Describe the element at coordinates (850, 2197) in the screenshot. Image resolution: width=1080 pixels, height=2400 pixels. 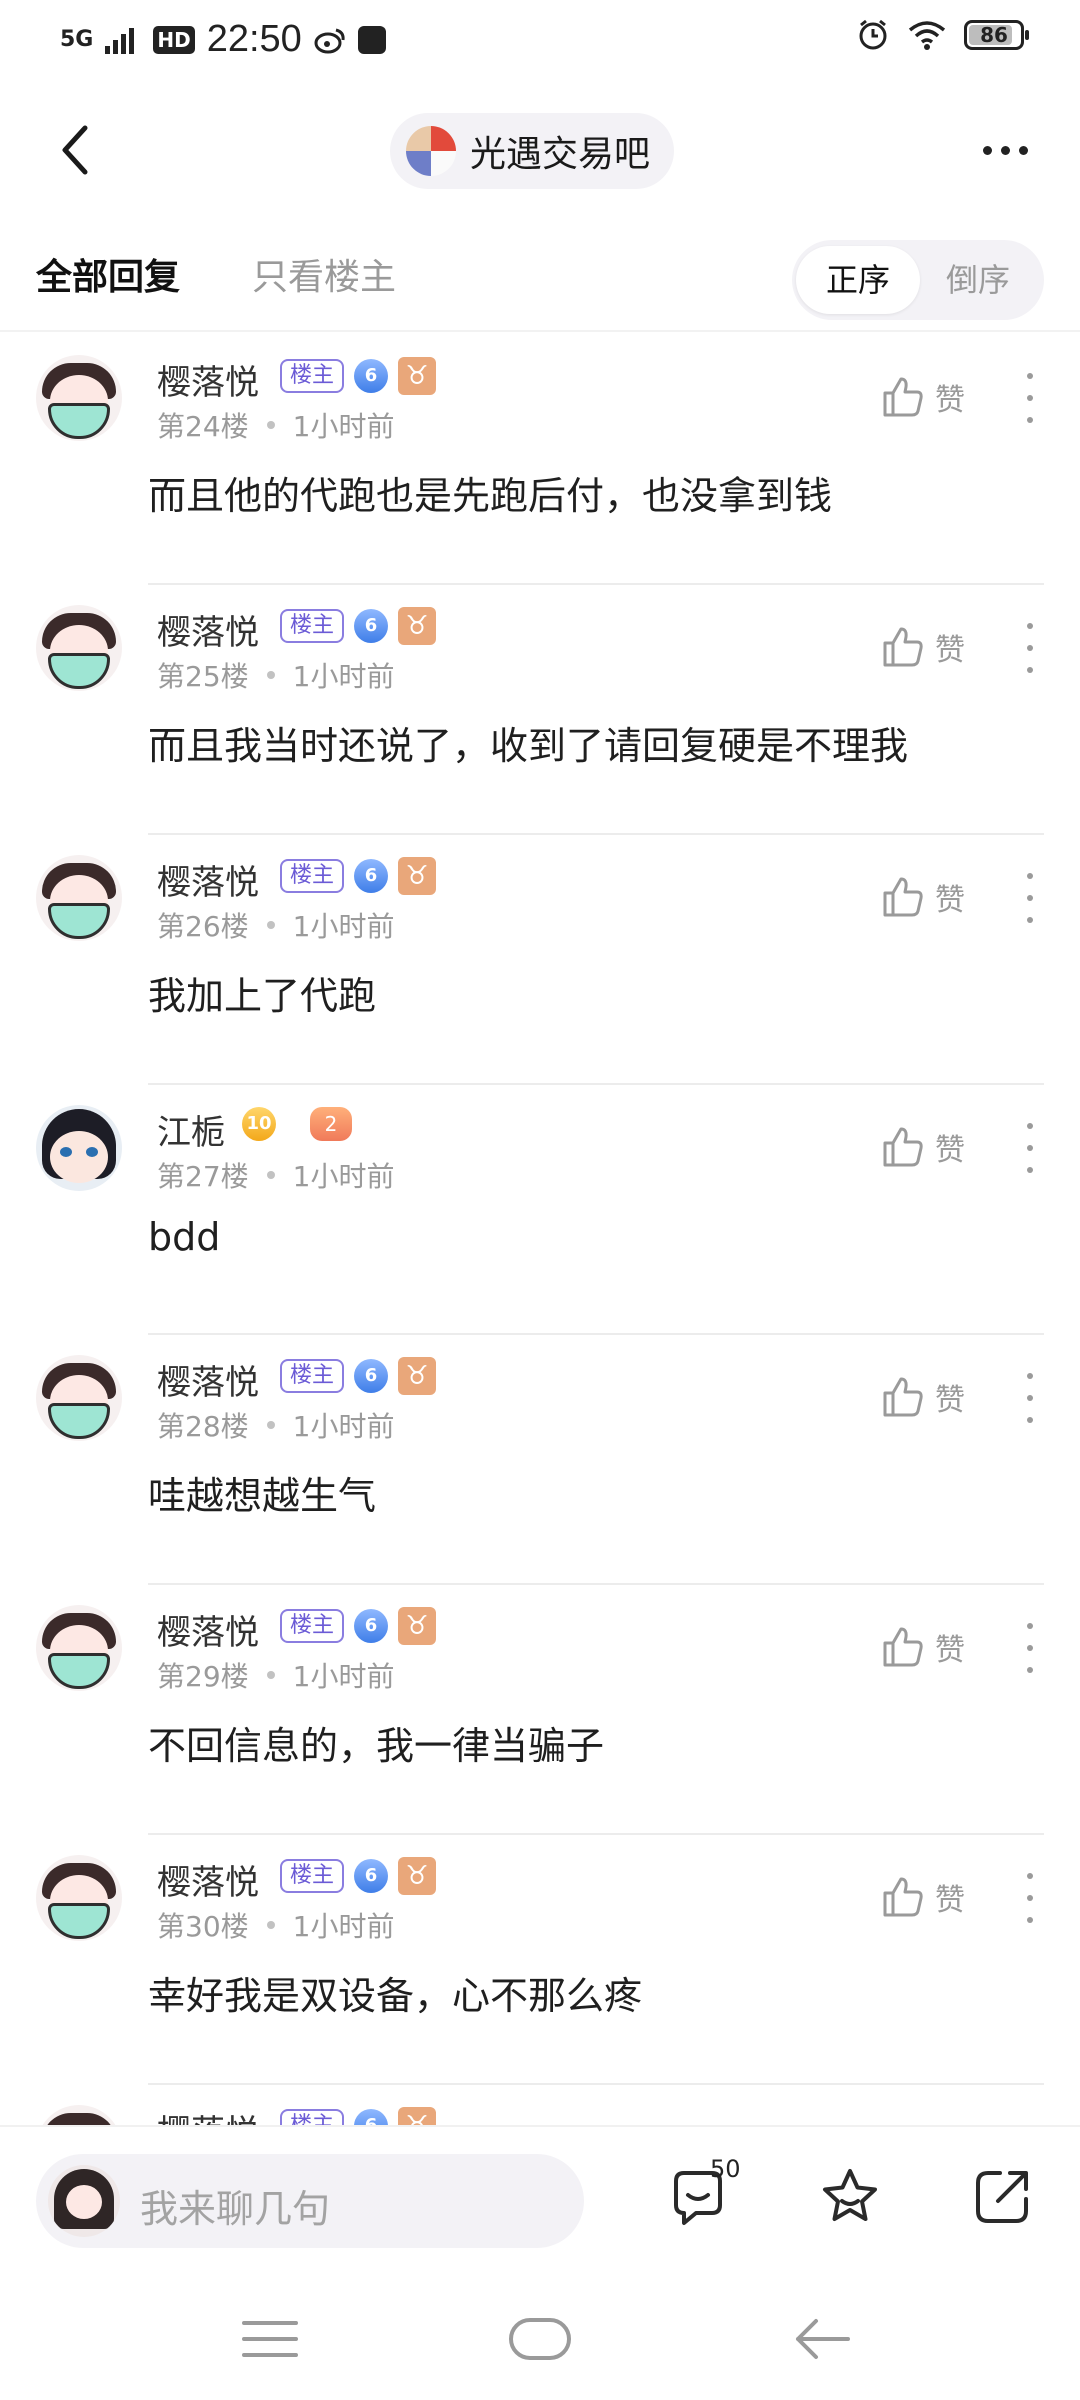
I see `favorite-button` at that location.